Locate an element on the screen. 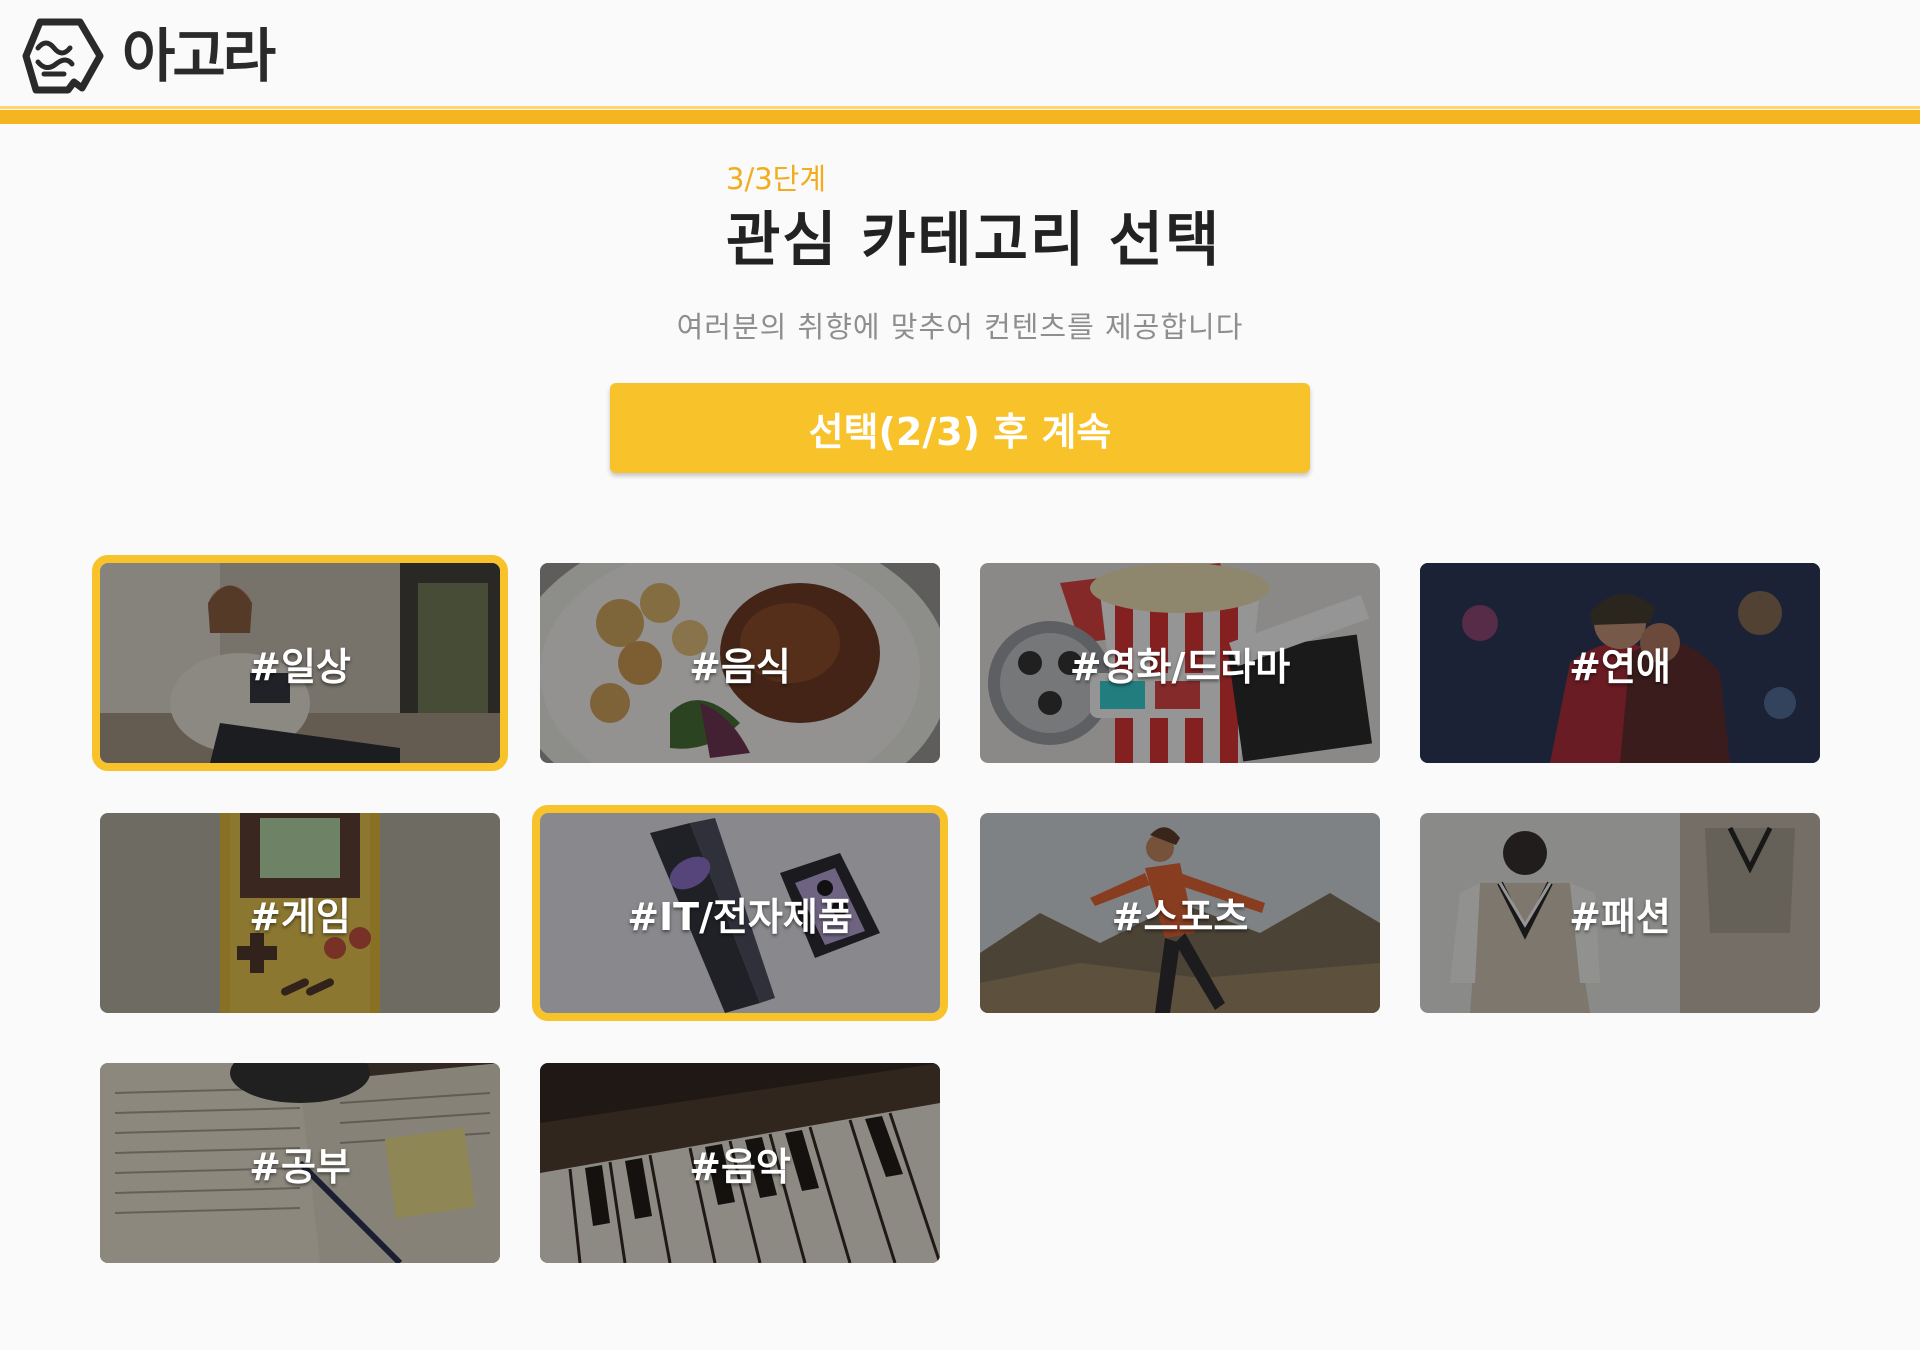 This screenshot has width=1920, height=1350. page-subtitle: 여러분의 취향에 맞추어 컨텐츠를 제공합니다 is located at coordinates (960, 327).